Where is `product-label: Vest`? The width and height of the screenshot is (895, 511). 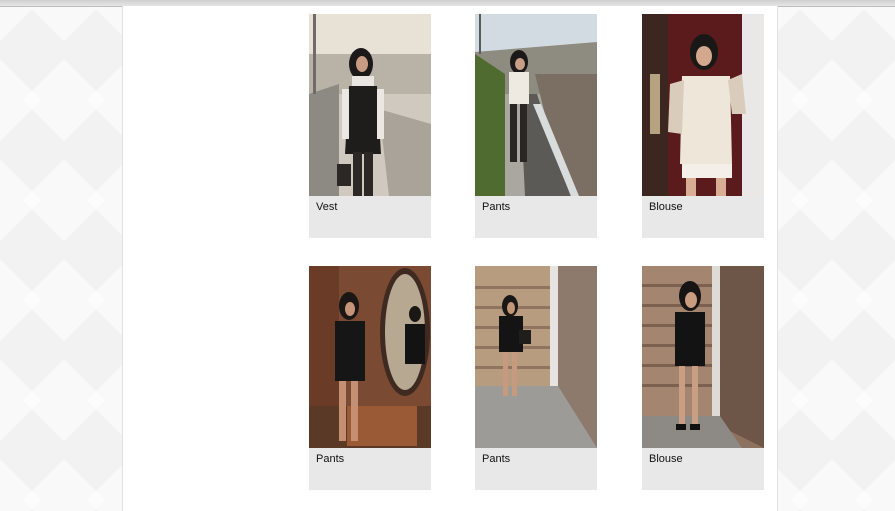
product-label: Vest is located at coordinates (326, 207).